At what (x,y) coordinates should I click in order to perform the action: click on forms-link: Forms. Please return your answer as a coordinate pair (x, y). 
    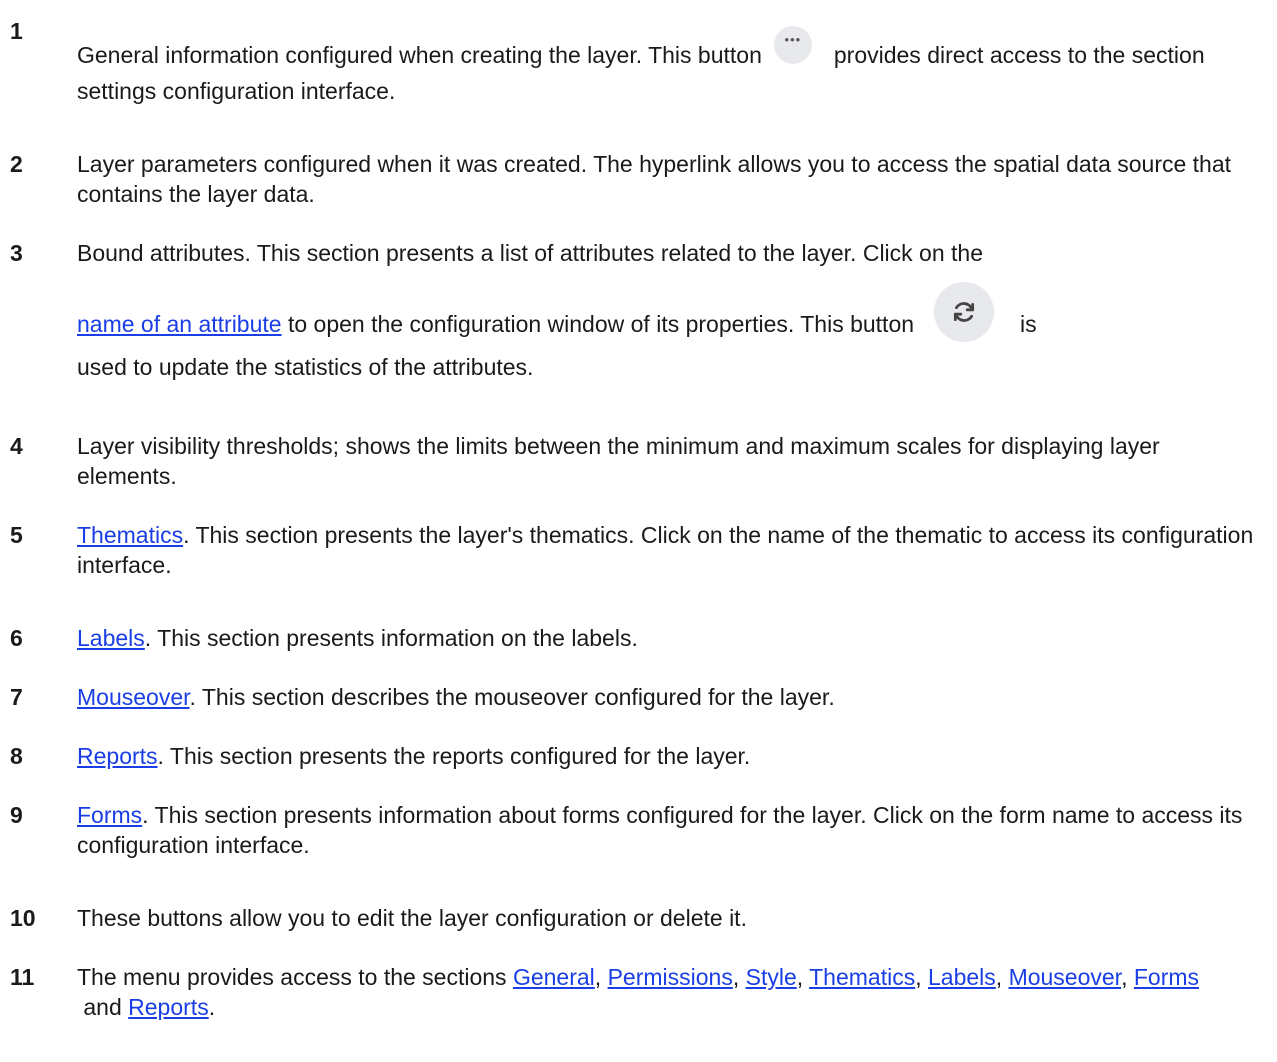
    Looking at the image, I should click on (109, 815).